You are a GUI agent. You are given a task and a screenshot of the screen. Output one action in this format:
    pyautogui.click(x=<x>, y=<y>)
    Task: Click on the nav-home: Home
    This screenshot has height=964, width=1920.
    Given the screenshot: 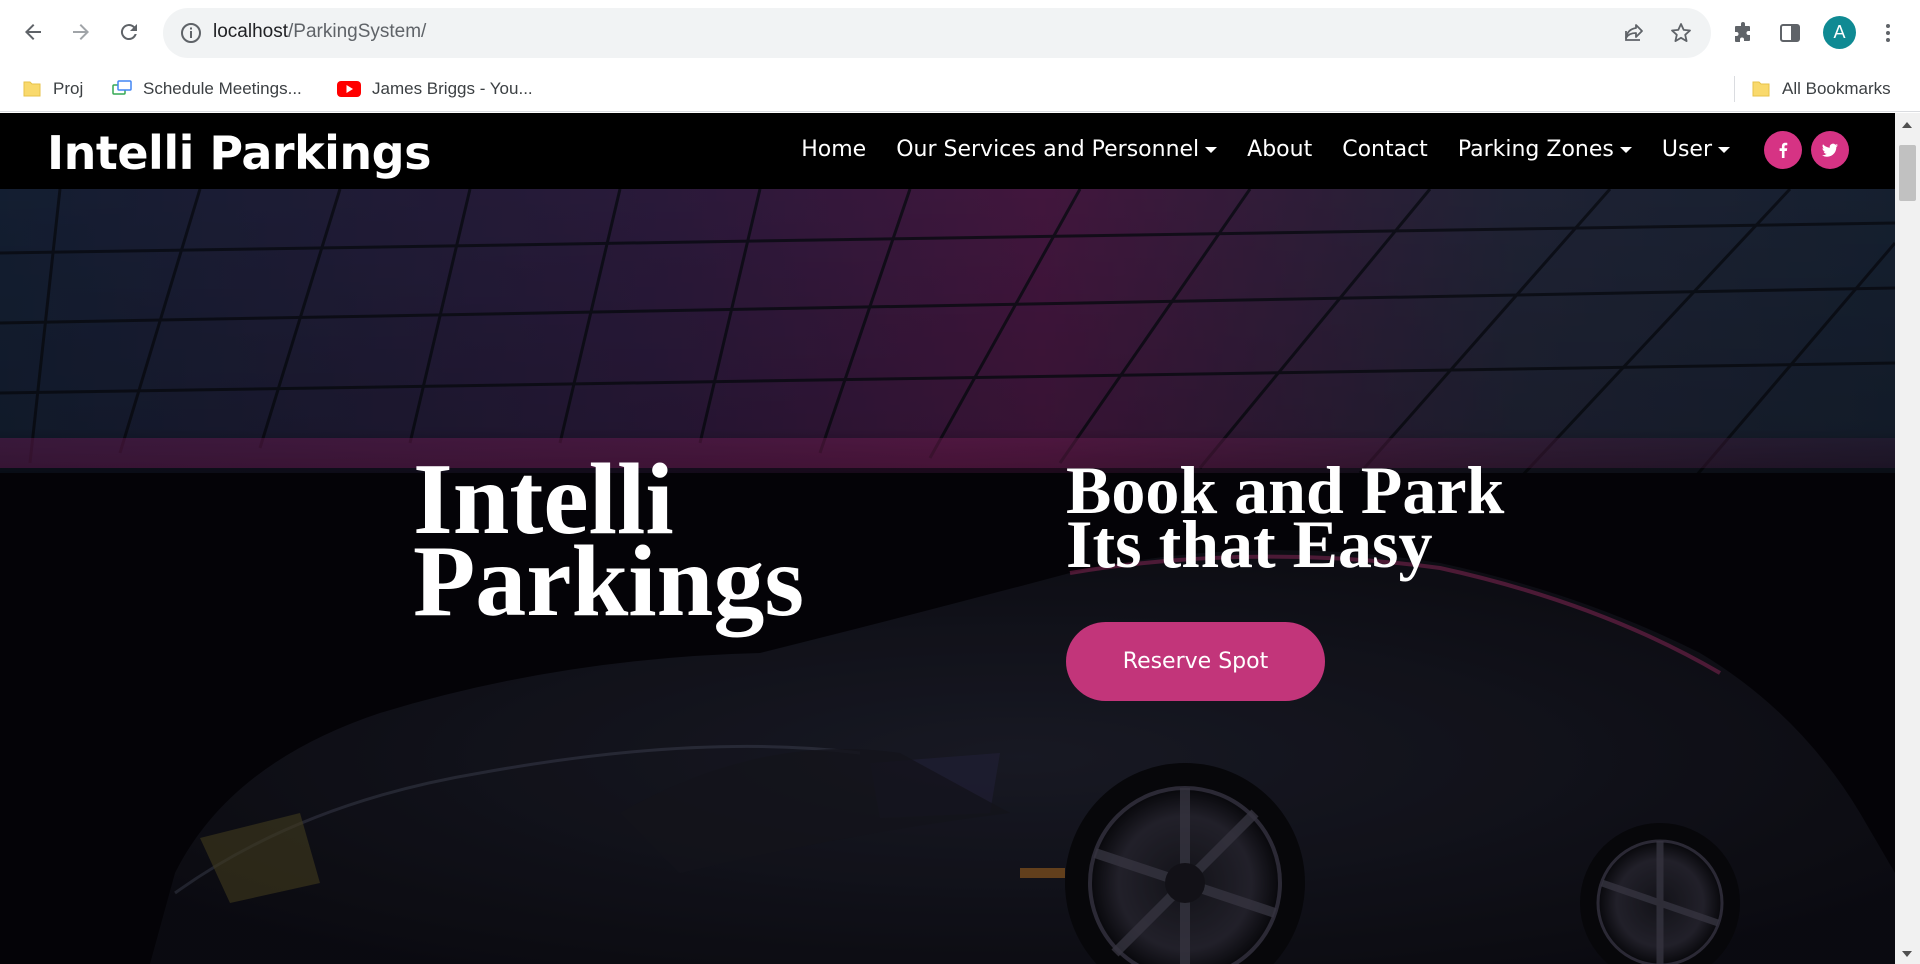 What is the action you would take?
    pyautogui.click(x=833, y=149)
    